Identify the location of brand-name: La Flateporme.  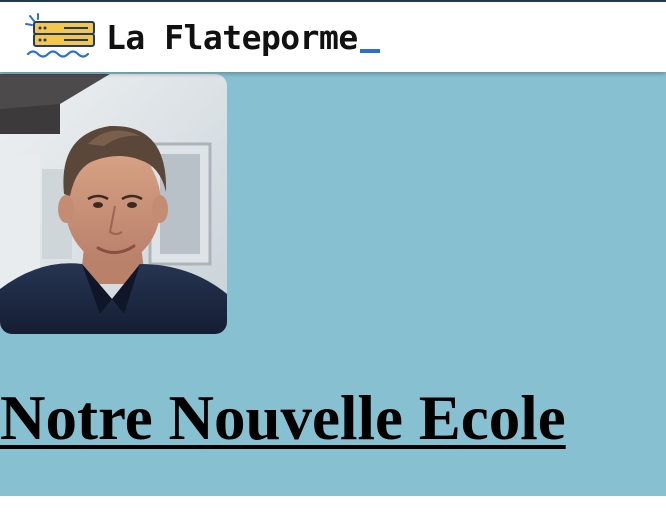
(243, 37).